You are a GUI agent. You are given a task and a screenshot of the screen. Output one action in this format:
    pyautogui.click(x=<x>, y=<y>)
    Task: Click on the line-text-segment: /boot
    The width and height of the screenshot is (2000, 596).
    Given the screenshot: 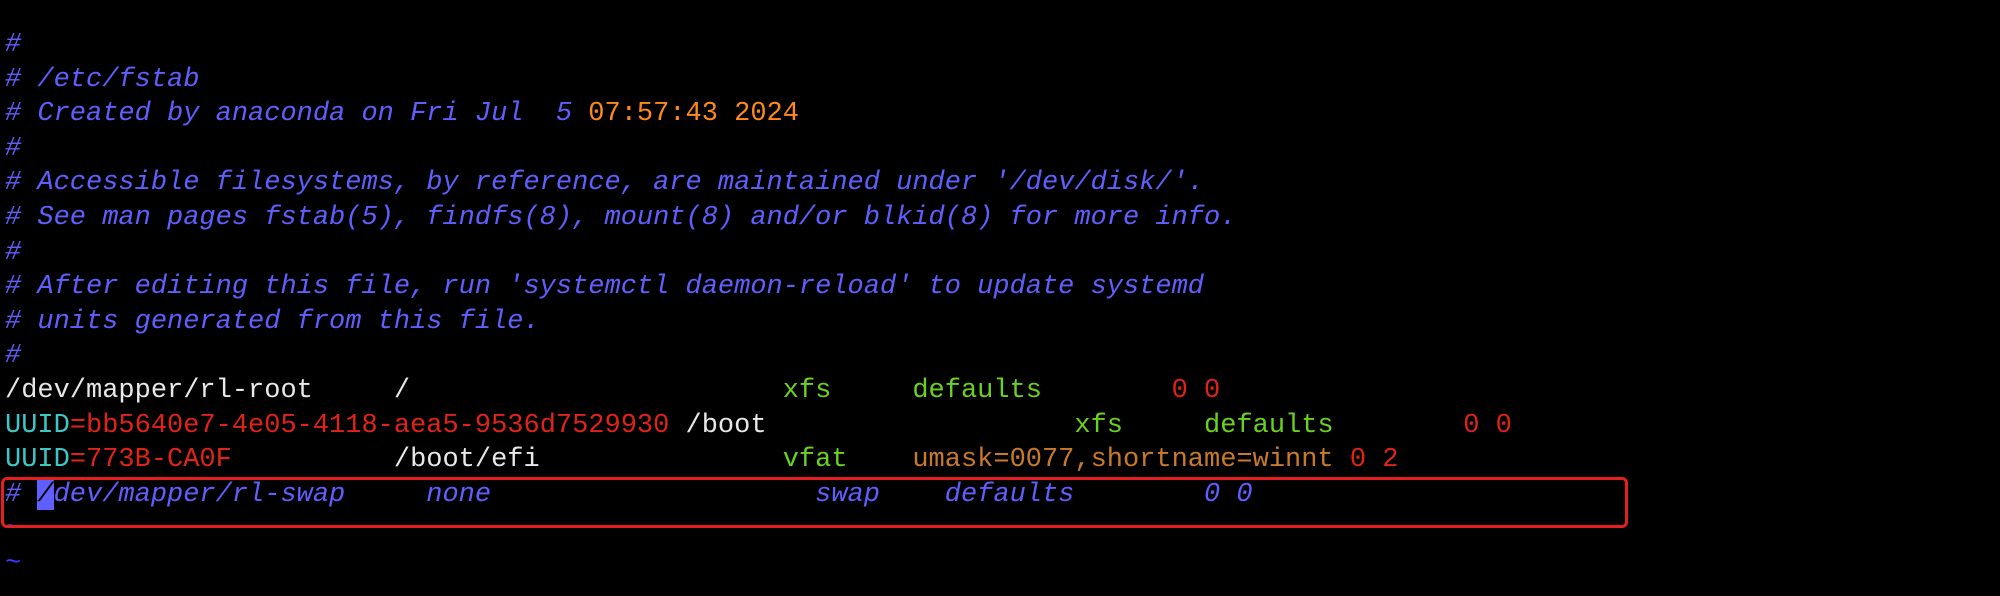 What is the action you would take?
    pyautogui.click(x=872, y=425)
    